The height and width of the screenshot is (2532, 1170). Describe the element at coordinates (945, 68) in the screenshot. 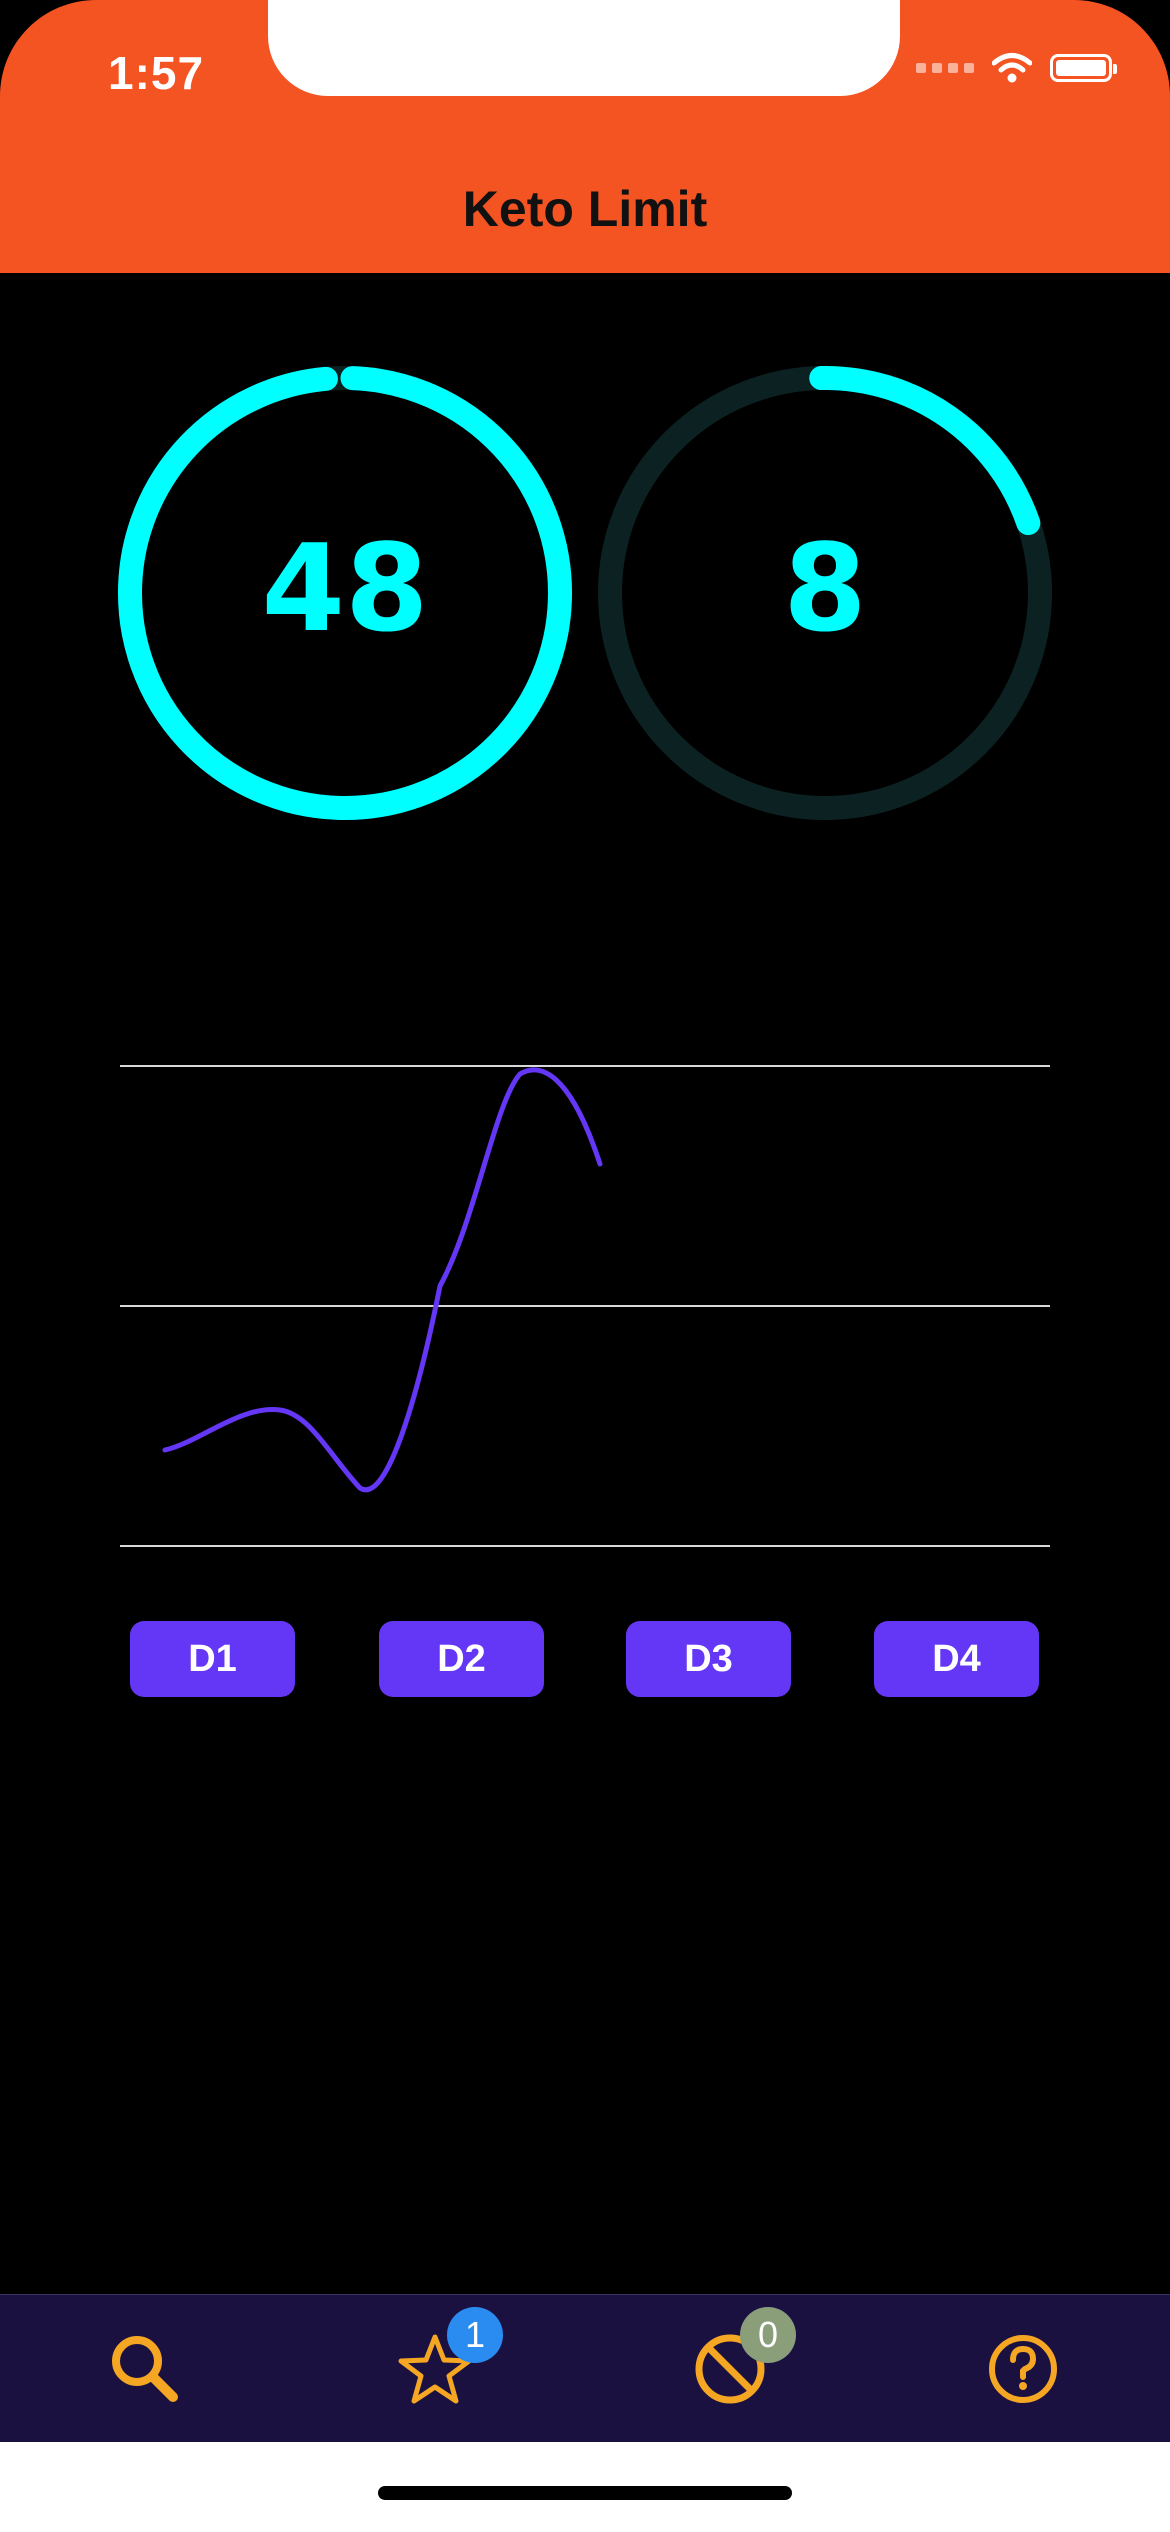

I see `cellular-signal-icon` at that location.